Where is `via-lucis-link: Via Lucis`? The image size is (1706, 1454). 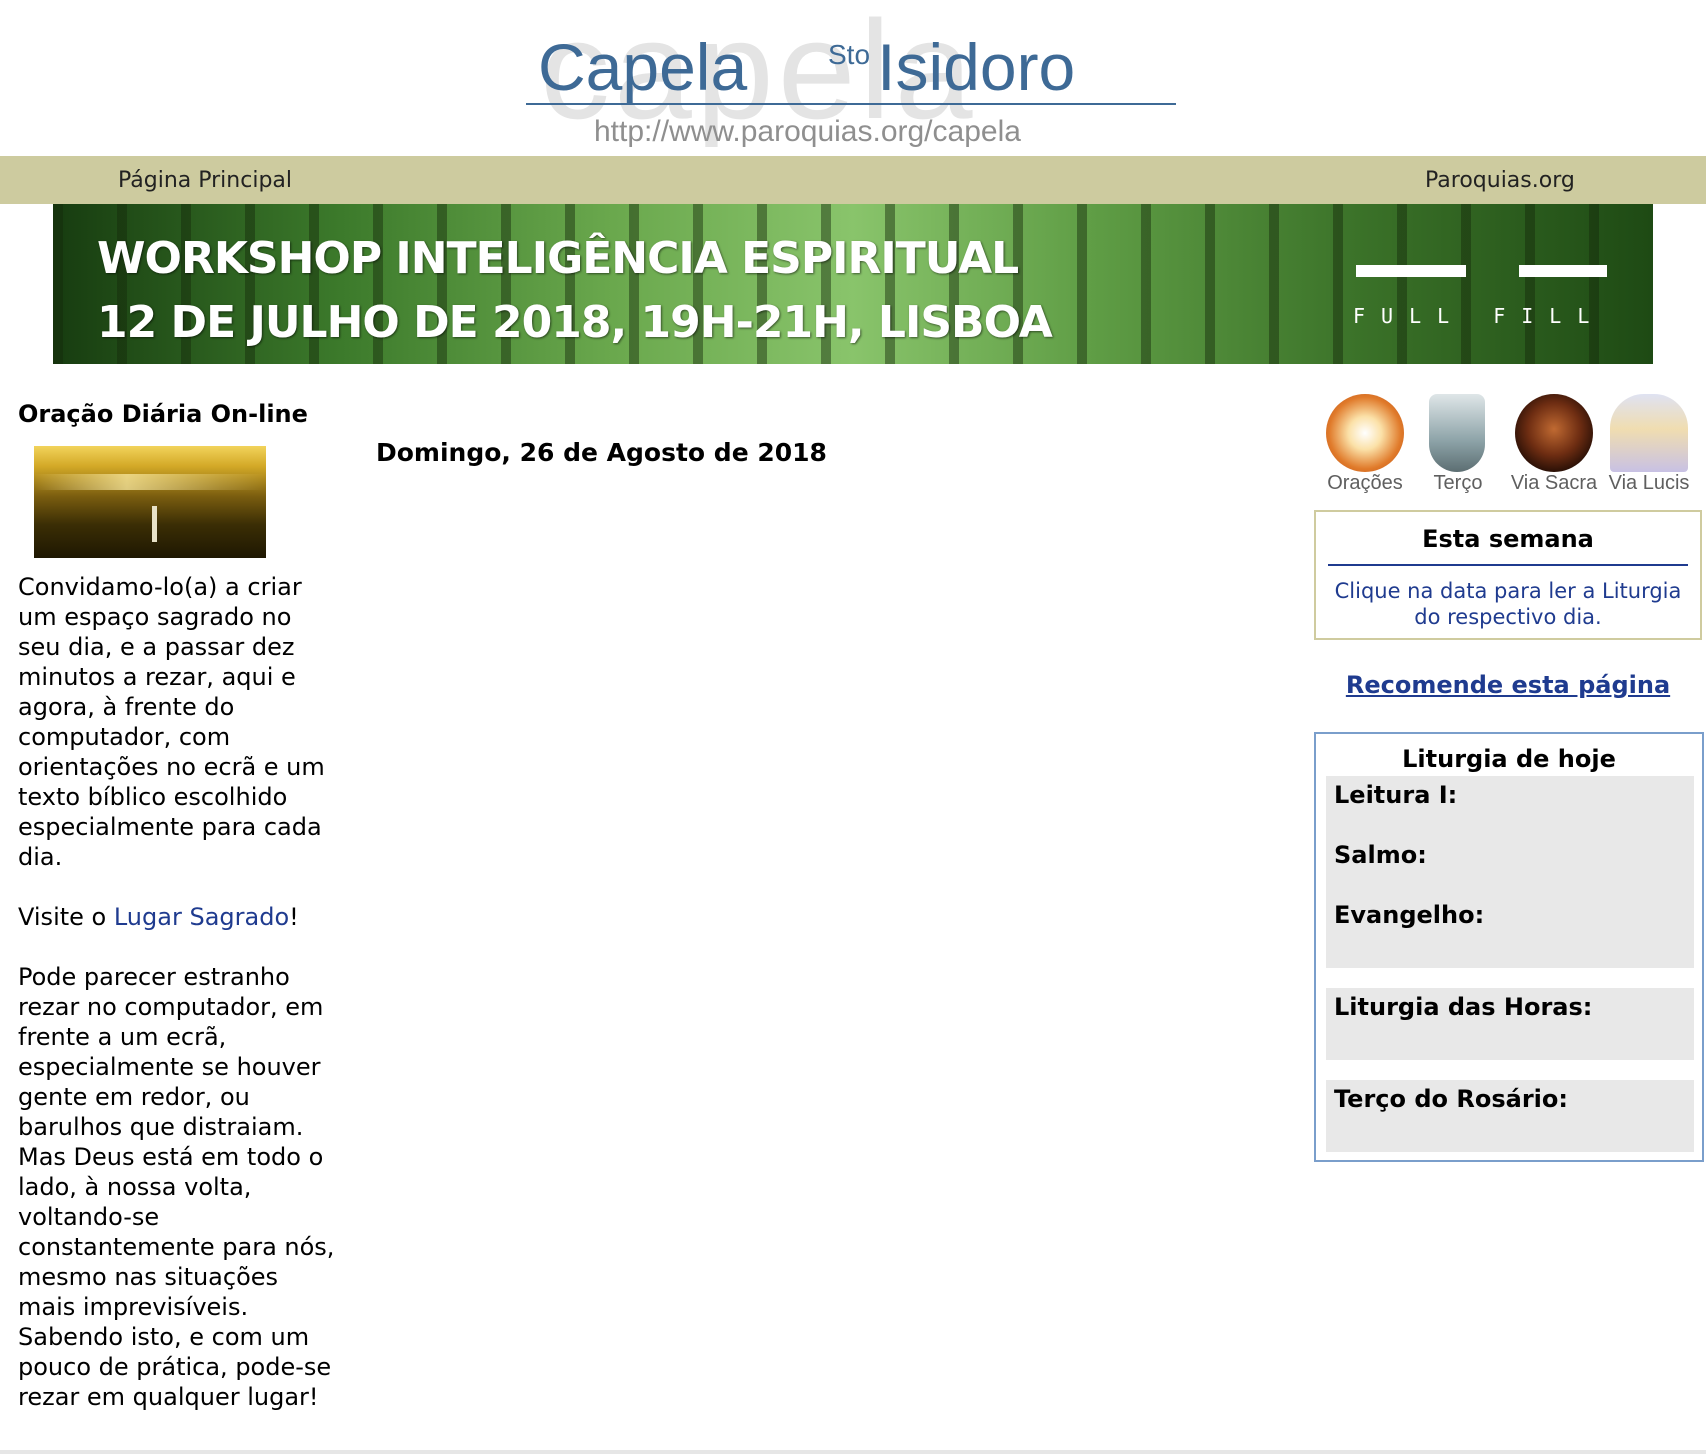 via-lucis-link: Via Lucis is located at coordinates (1649, 447).